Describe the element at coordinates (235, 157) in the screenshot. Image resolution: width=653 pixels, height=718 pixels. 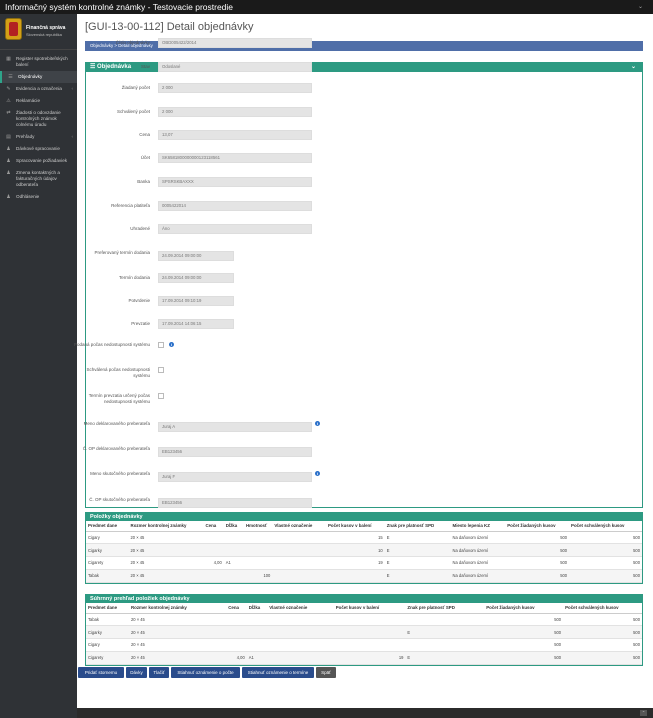
I see `form-value: SK6581800000000123118561` at that location.